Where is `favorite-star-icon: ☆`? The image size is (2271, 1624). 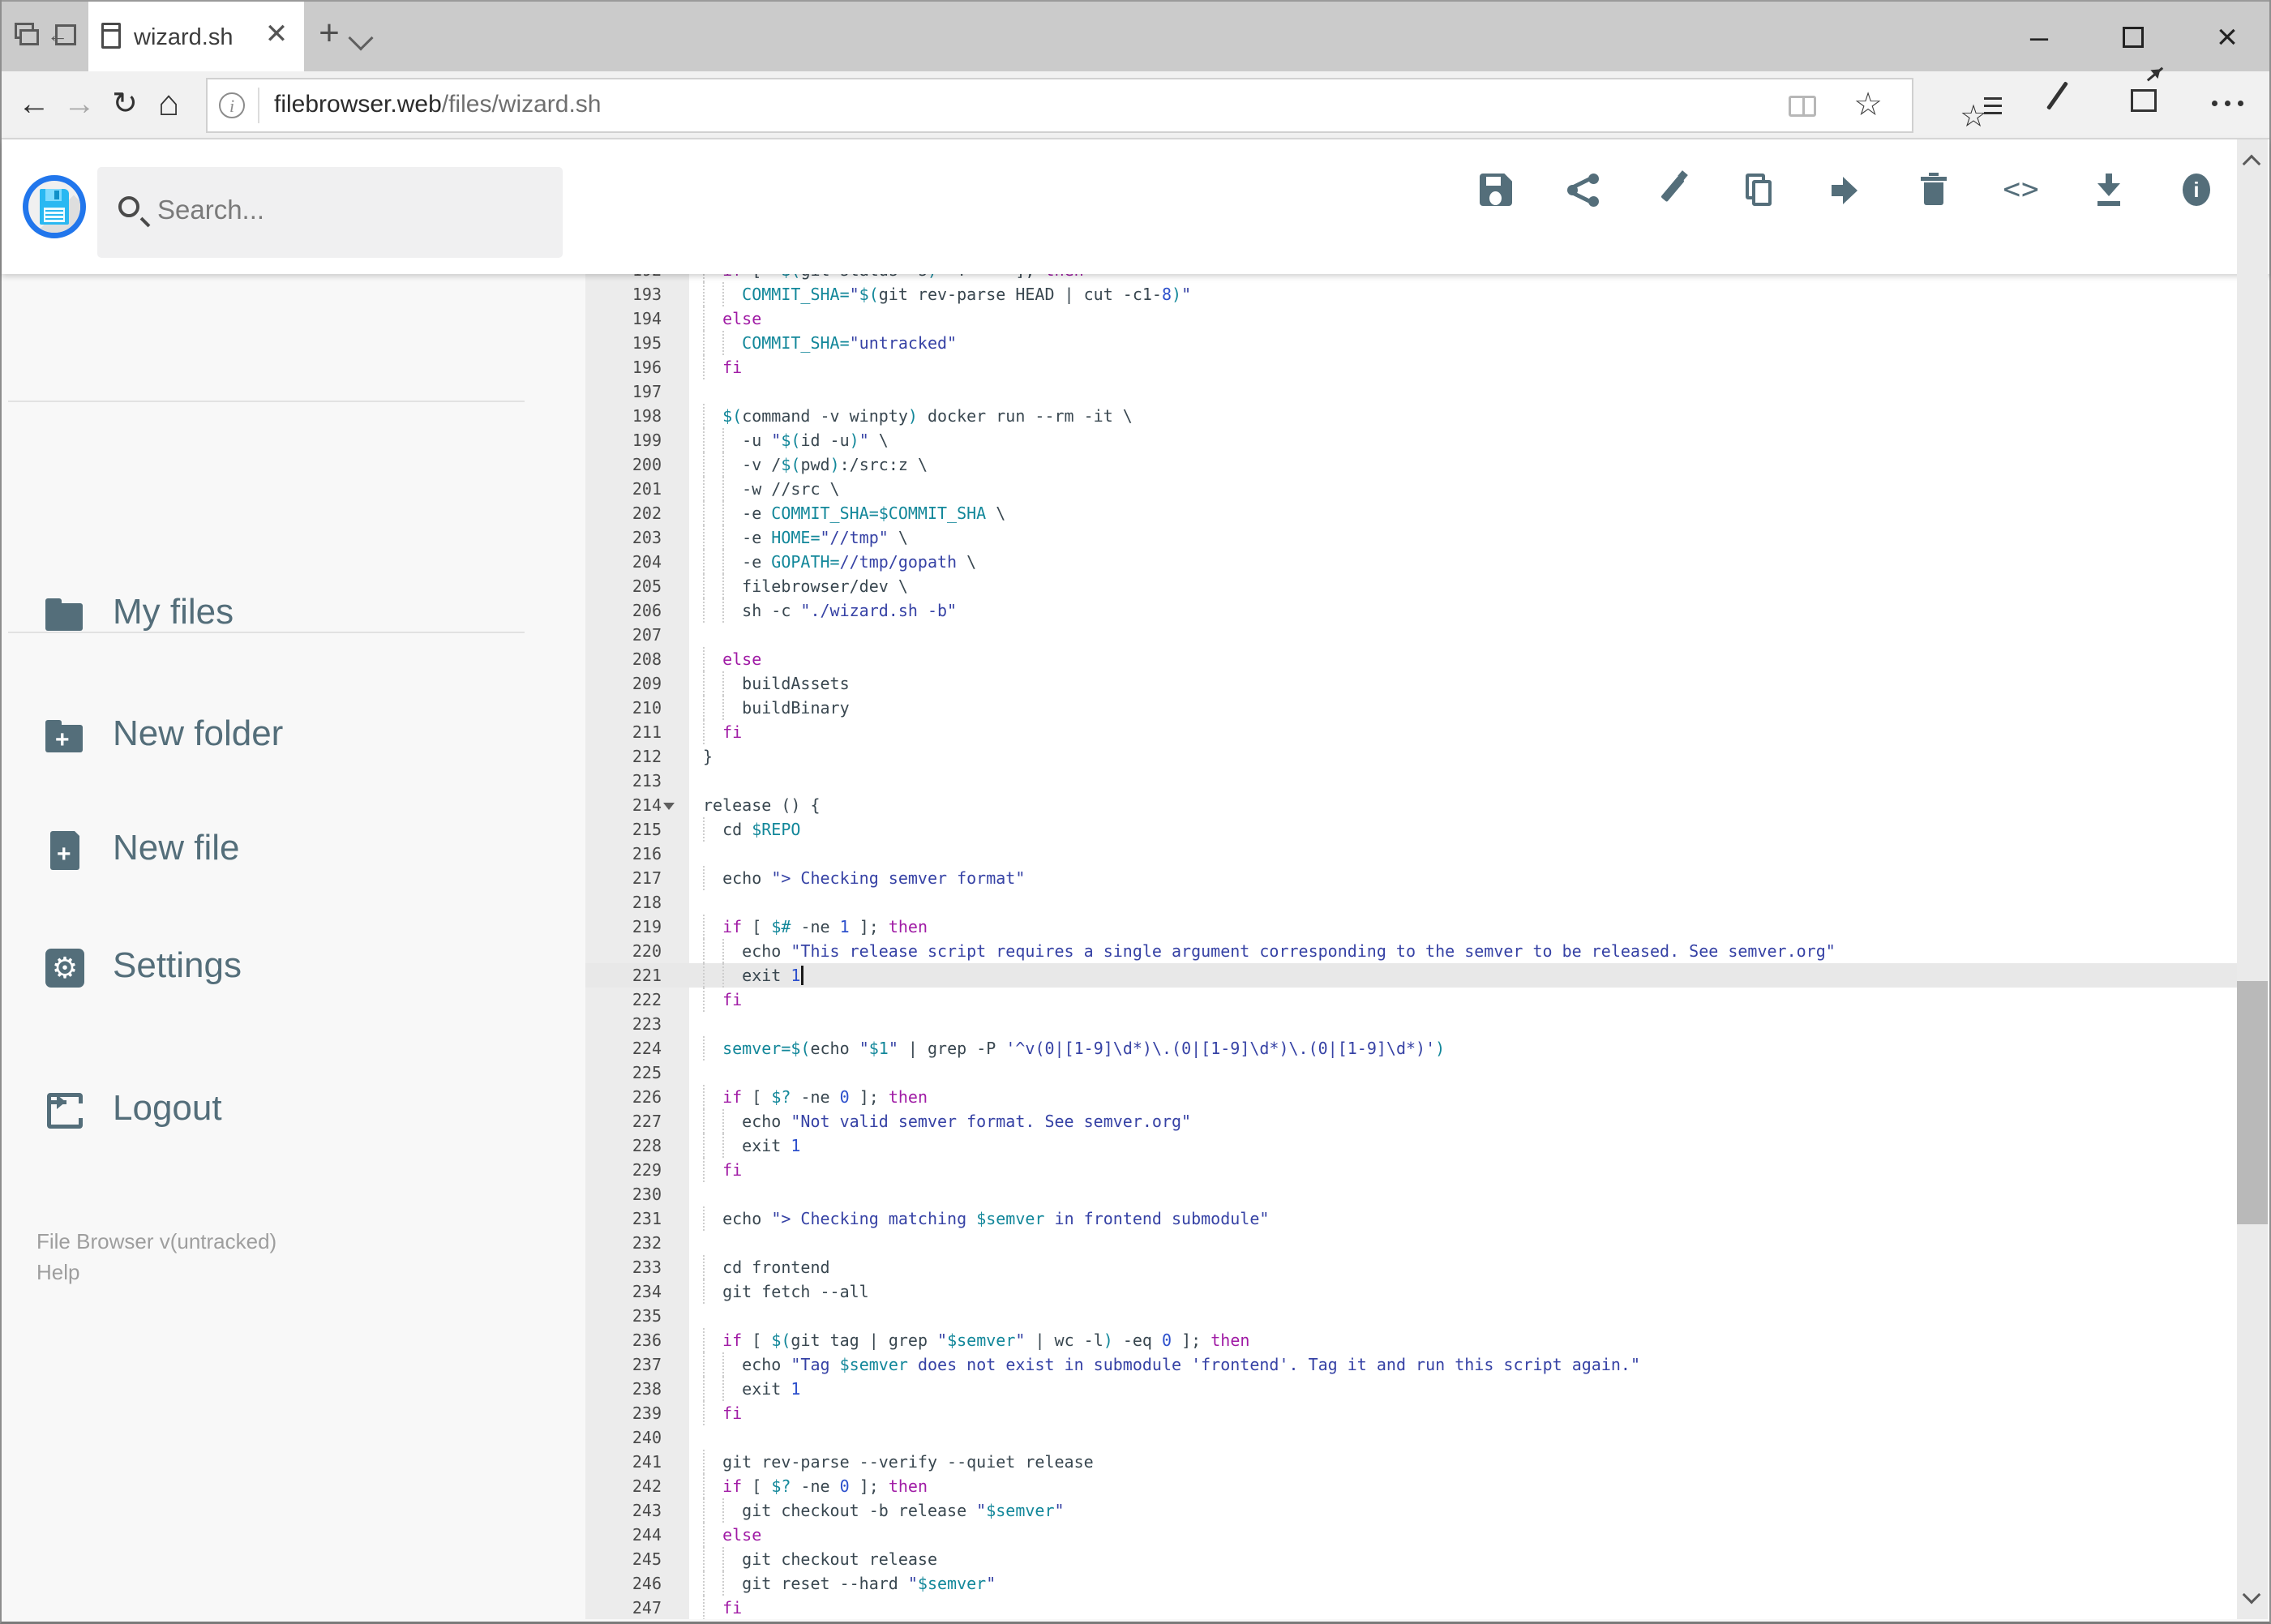
favorite-star-icon: ☆ is located at coordinates (1868, 105).